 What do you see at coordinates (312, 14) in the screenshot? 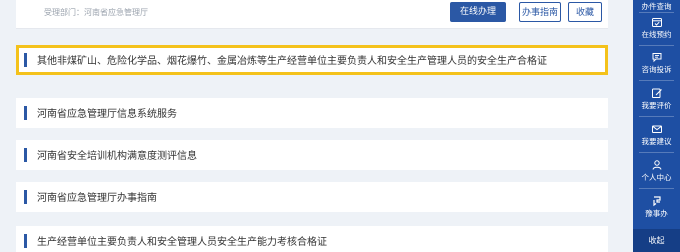
I see `service-card: 受理部门：河南省应急管理厅 在线办理 办事指南 收藏` at bounding box center [312, 14].